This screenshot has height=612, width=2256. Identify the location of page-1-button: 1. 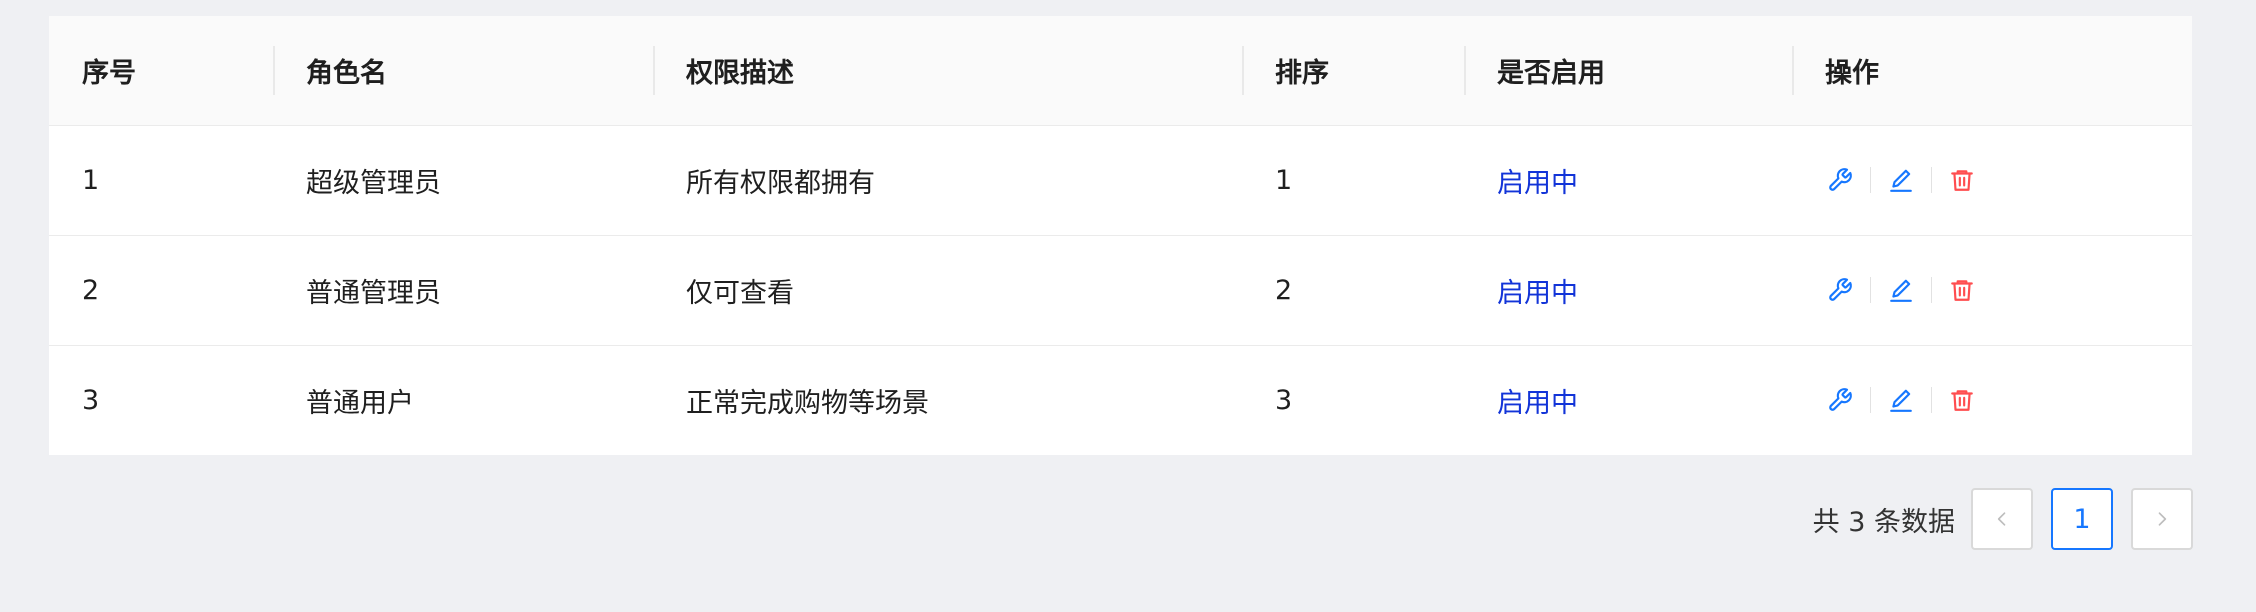
(2082, 519).